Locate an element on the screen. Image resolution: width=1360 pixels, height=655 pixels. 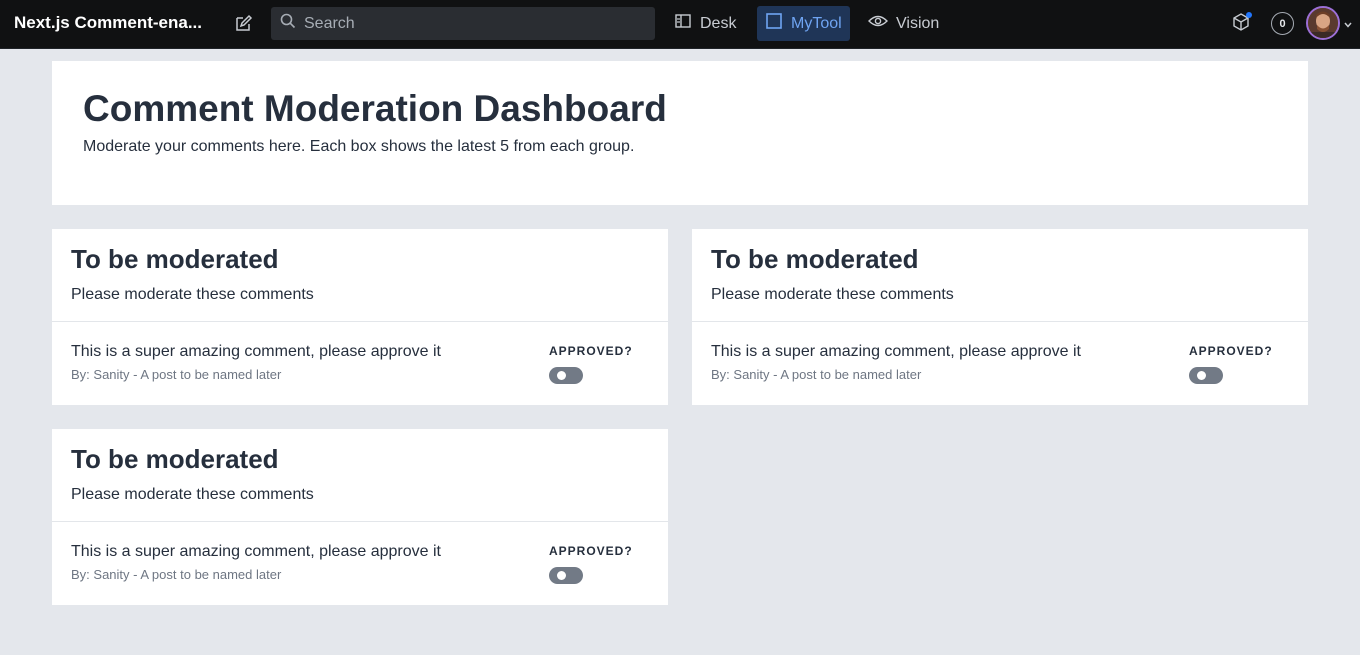
top-navbar: Next.js Comment-ena... Desk is located at coordinates (680, 24).